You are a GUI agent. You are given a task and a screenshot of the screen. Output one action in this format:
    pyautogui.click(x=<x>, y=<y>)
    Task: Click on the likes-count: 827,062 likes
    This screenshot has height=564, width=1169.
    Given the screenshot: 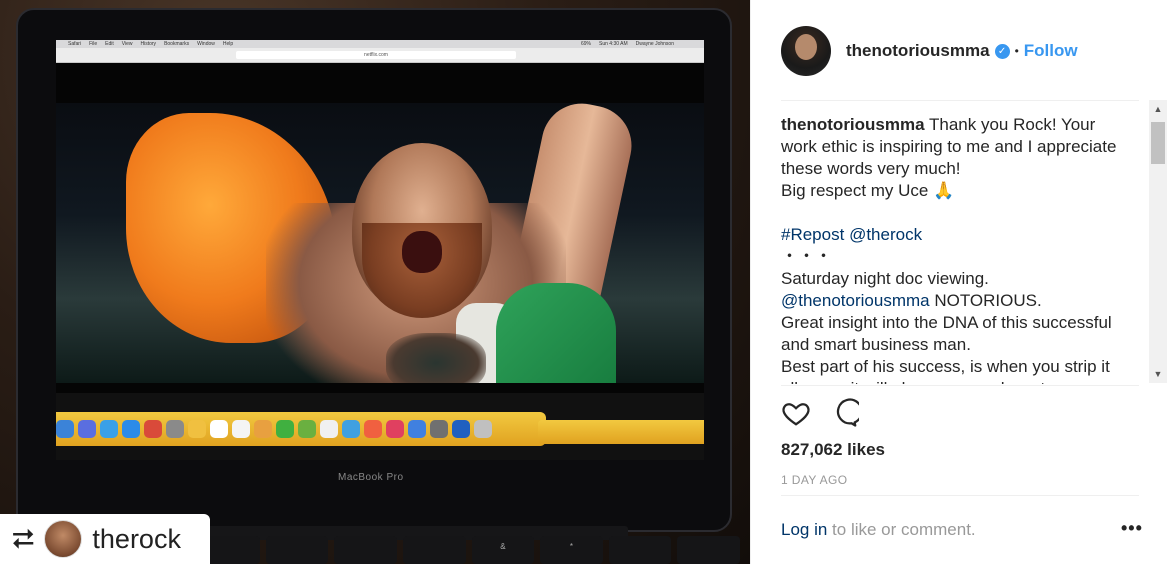 What is the action you would take?
    pyautogui.click(x=833, y=450)
    